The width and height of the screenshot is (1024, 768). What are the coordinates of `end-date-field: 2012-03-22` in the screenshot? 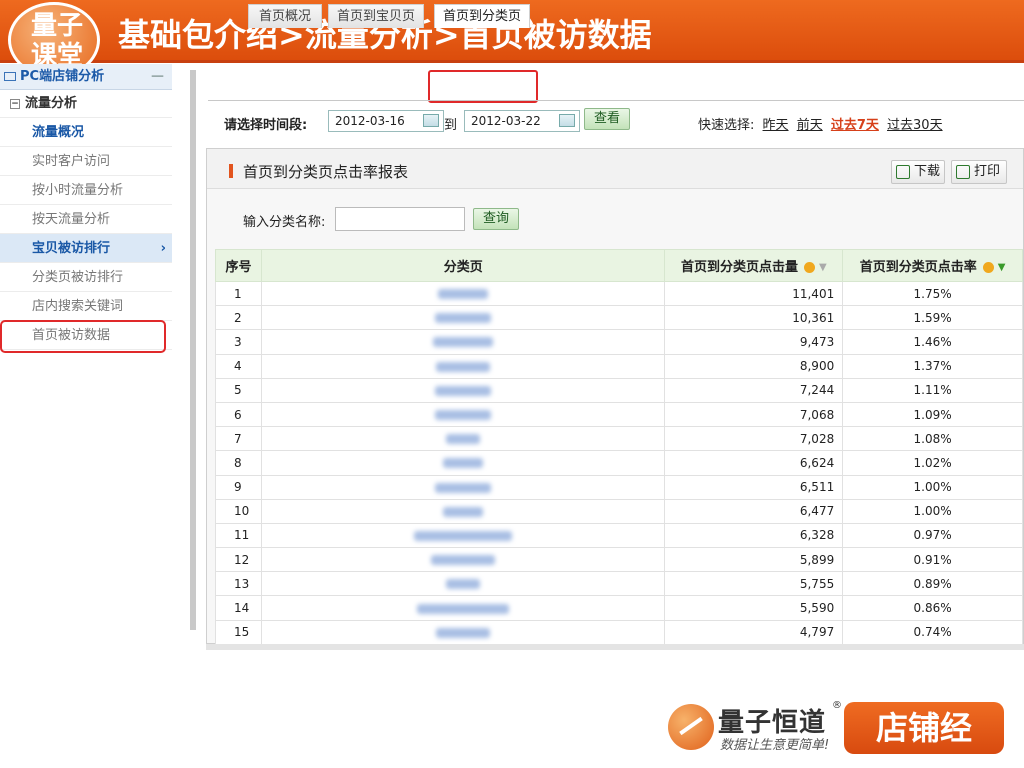 It's located at (522, 121).